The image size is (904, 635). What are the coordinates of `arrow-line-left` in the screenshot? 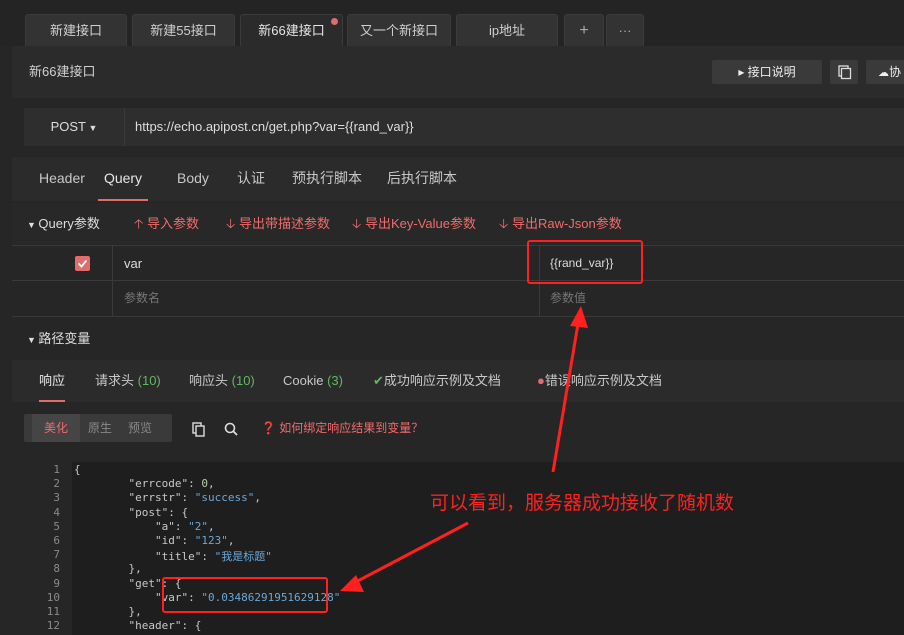 It's located at (410, 553).